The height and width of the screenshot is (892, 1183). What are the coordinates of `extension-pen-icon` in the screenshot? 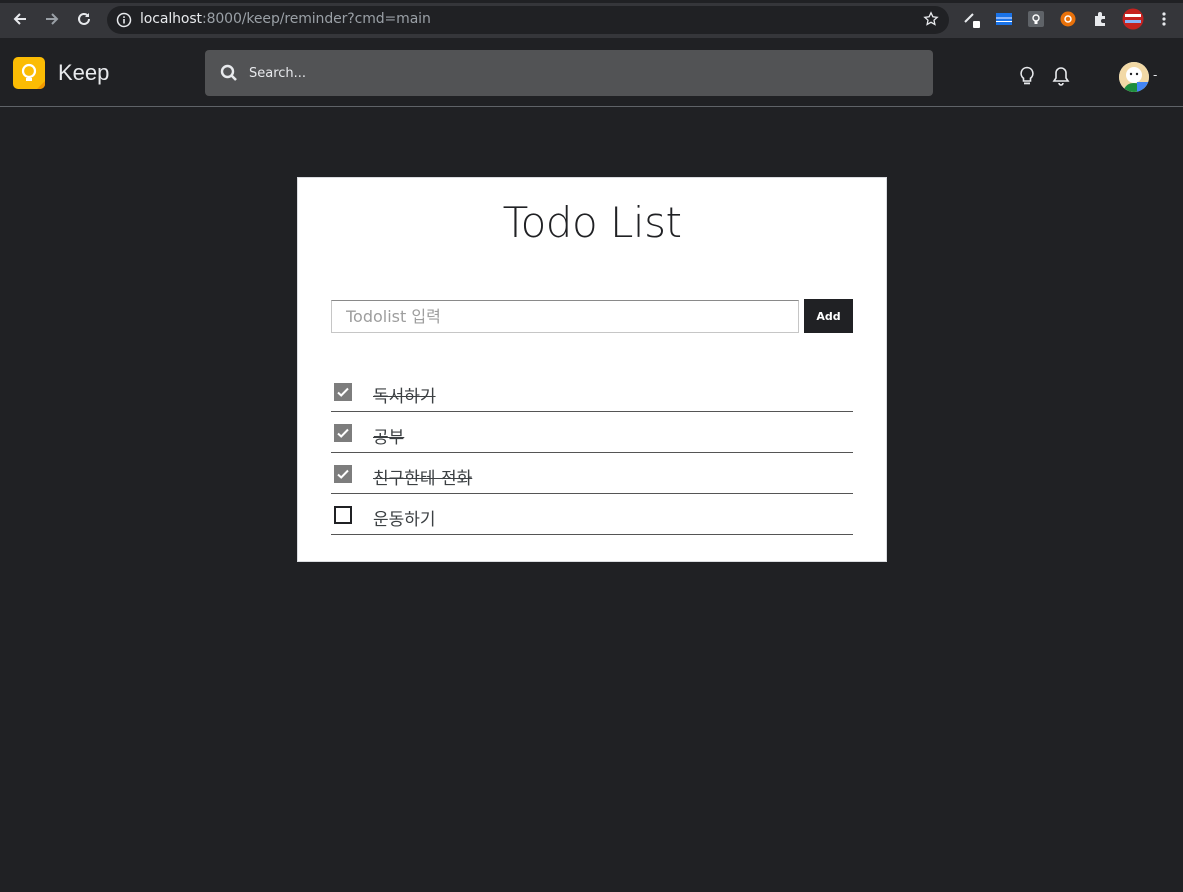 It's located at (972, 19).